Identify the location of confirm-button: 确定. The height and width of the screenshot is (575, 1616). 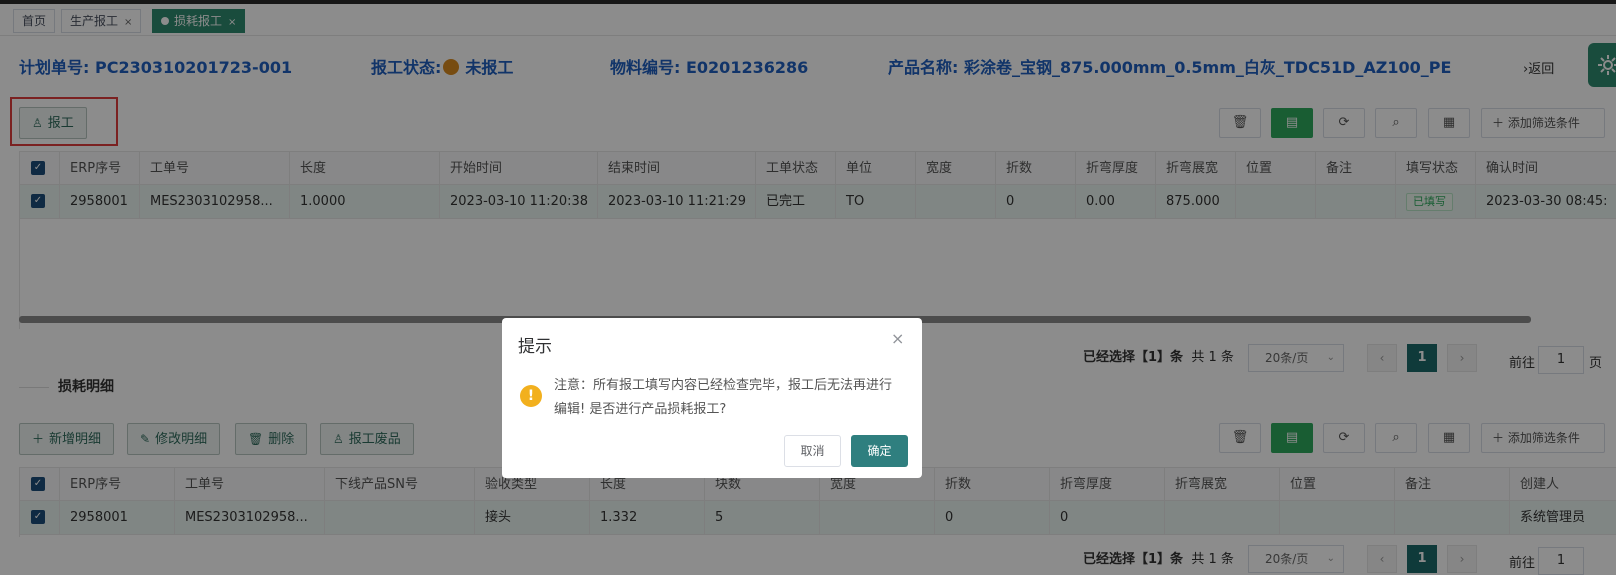
(879, 451).